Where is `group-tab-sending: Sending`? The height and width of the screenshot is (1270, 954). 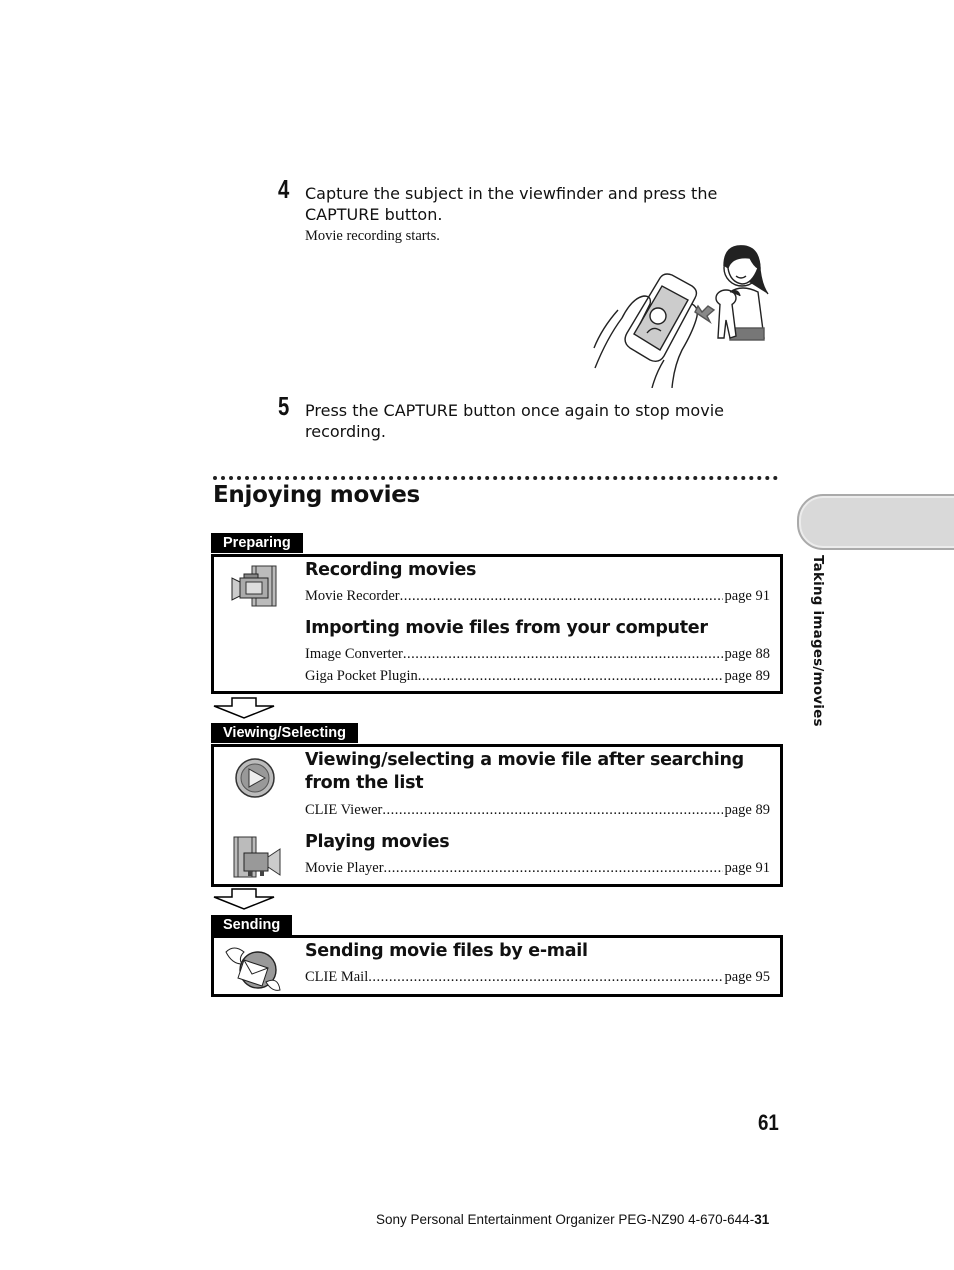
group-tab-sending: Sending is located at coordinates (252, 925).